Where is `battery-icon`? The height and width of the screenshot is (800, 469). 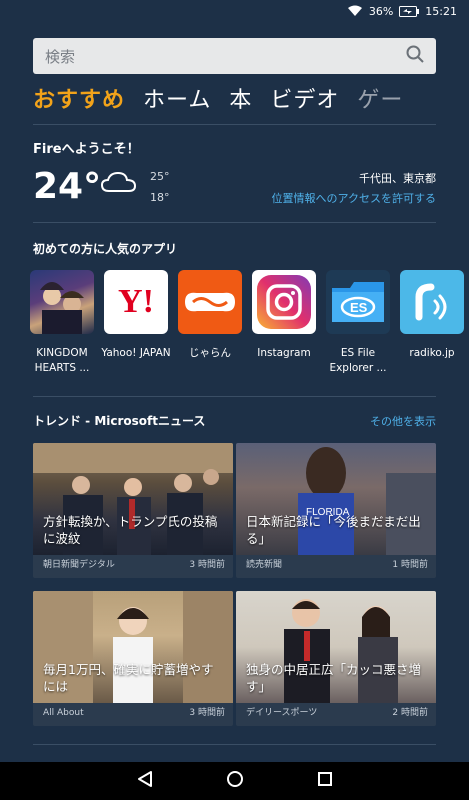
battery-icon is located at coordinates (409, 11).